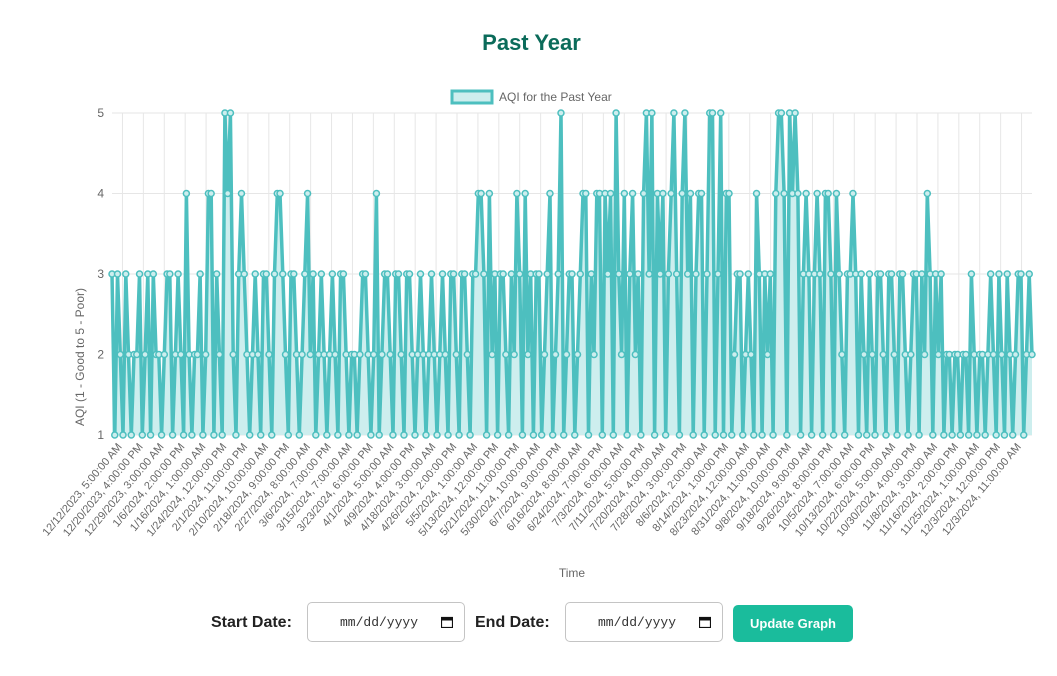  Describe the element at coordinates (531, 42) in the screenshot. I see `page-title: Past Year` at that location.